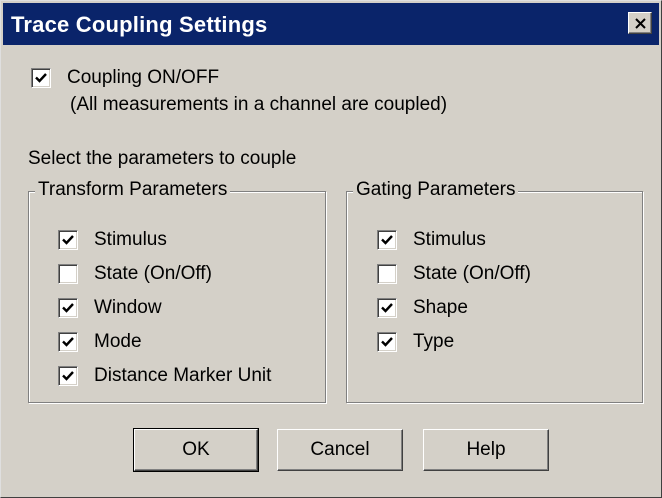  What do you see at coordinates (331, 24) in the screenshot?
I see `title-bar: Trace Coupling Settings` at bounding box center [331, 24].